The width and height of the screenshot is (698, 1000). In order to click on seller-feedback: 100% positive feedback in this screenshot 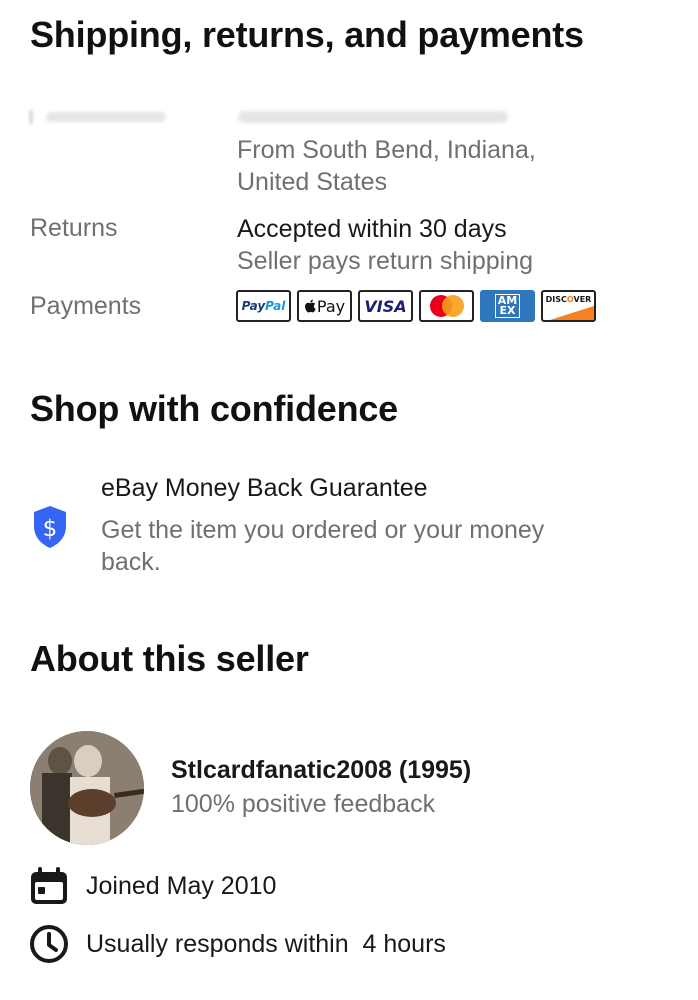, I will do `click(303, 804)`.